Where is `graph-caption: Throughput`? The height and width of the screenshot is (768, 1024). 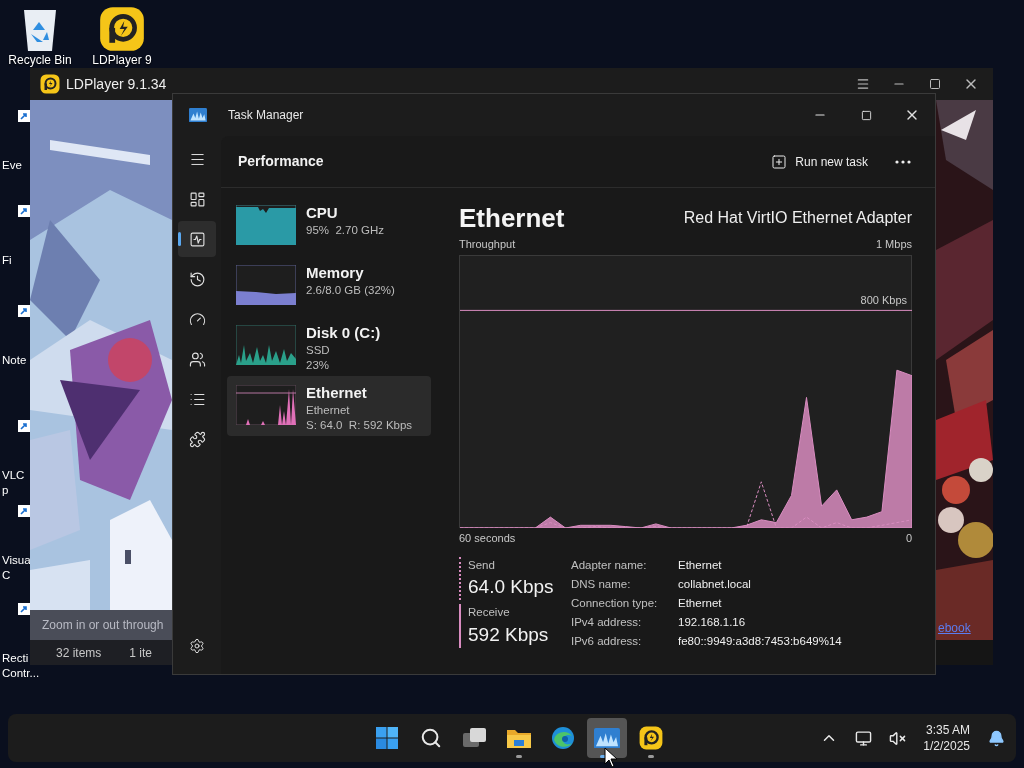
graph-caption: Throughput is located at coordinates (487, 244).